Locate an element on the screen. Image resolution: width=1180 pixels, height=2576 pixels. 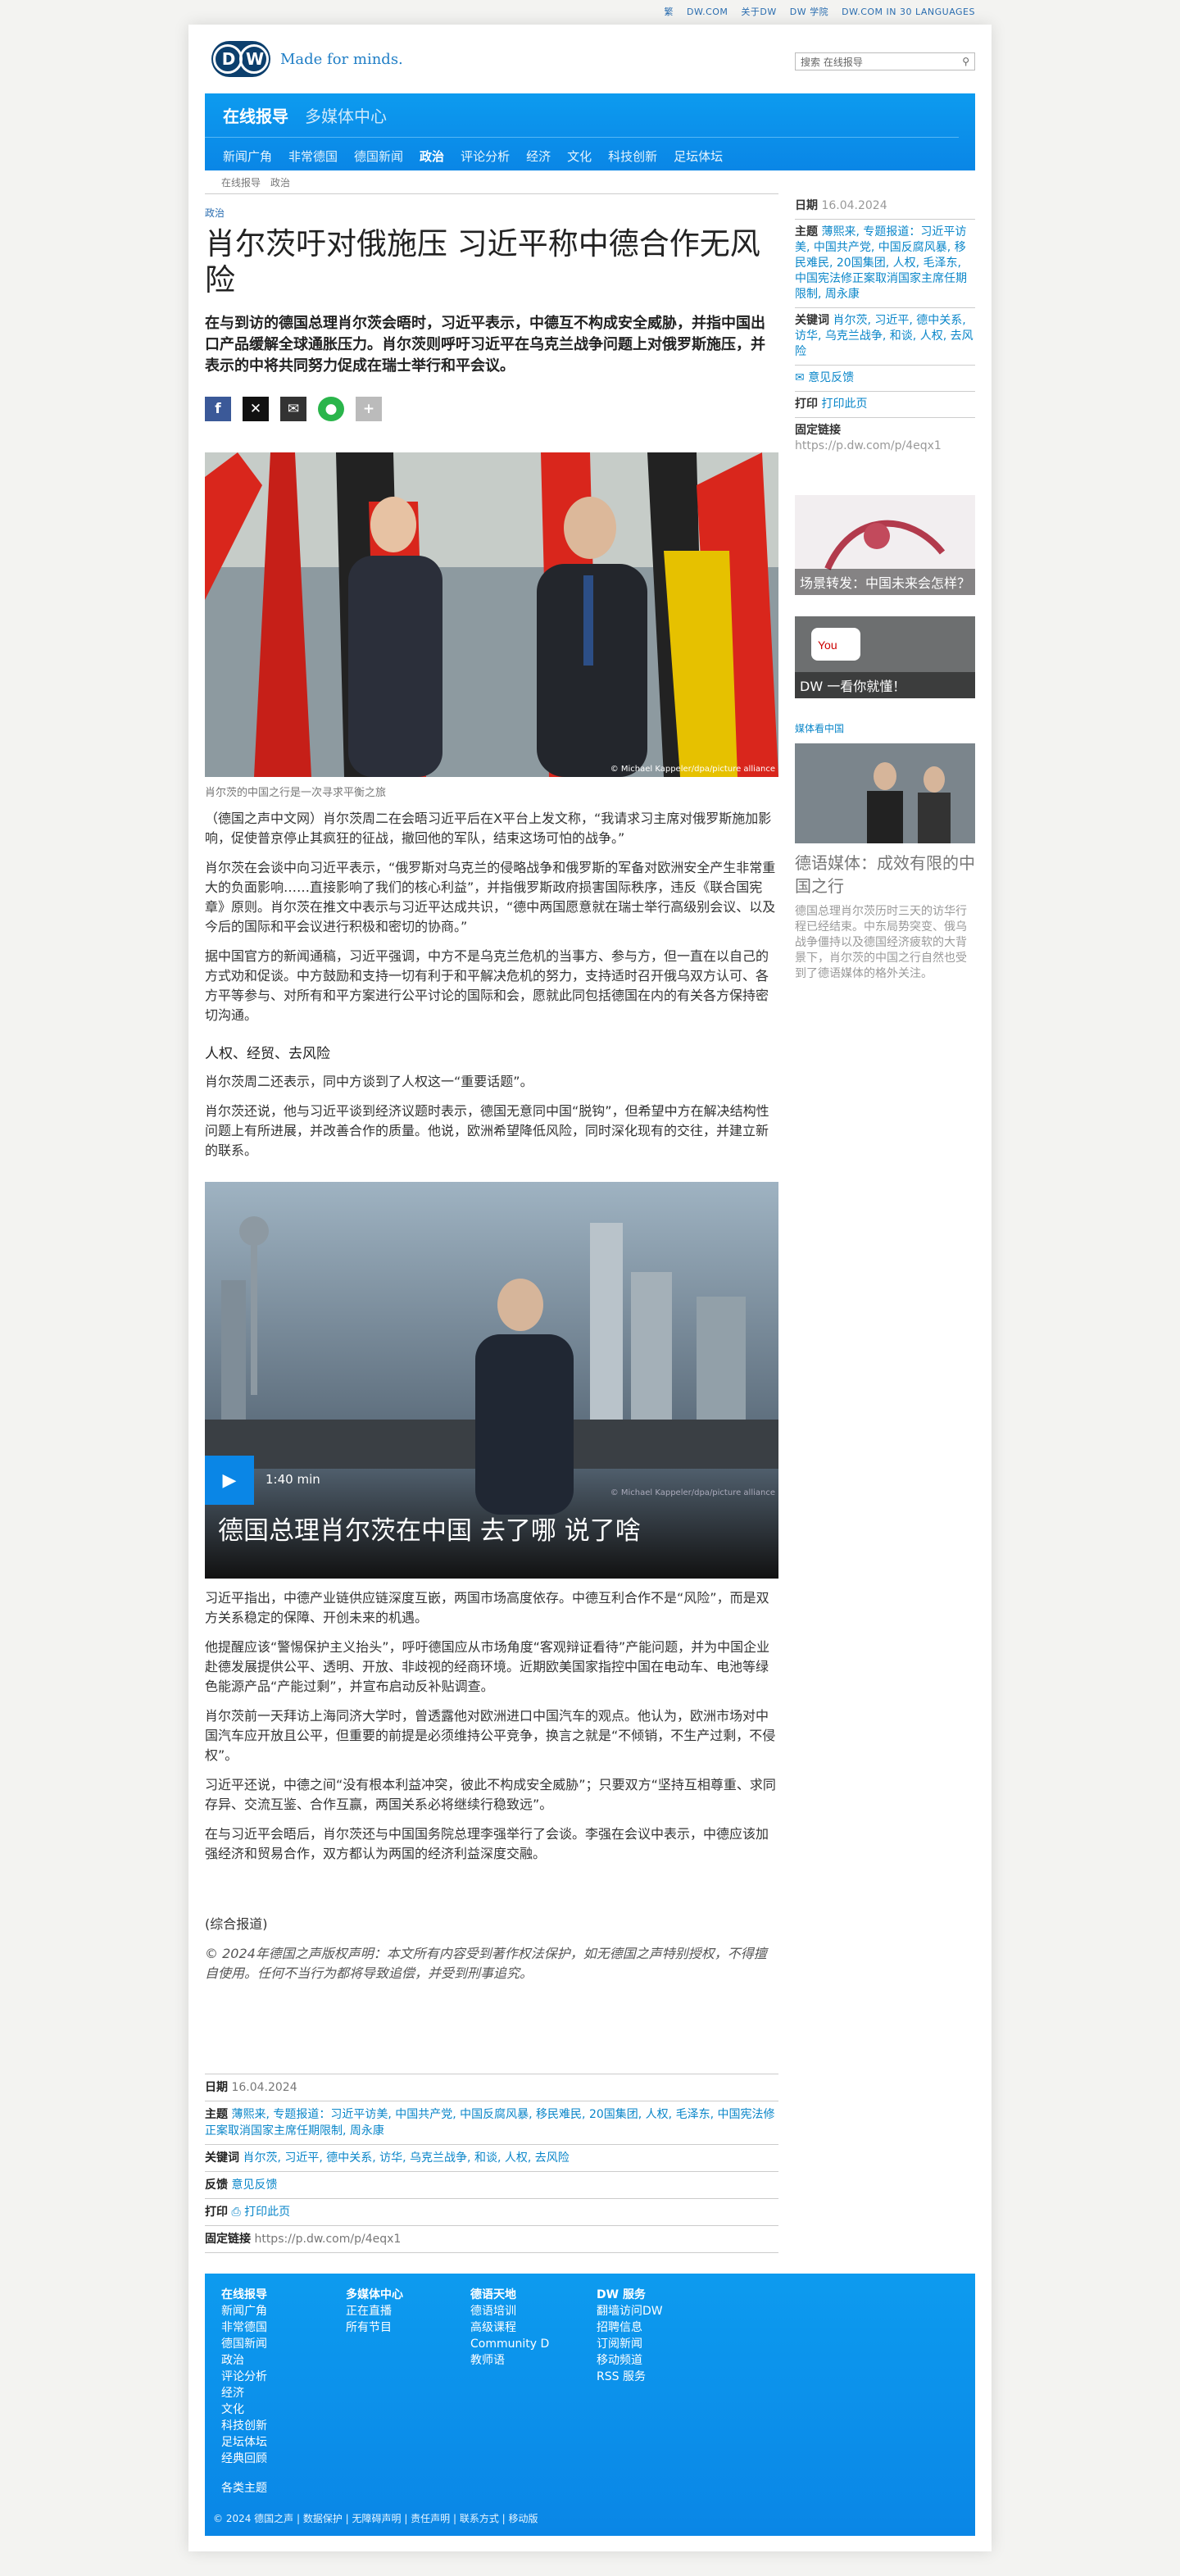
video-title: 德国总理肖尔茨在中国 去了哪 说了啥 is located at coordinates (430, 1528).